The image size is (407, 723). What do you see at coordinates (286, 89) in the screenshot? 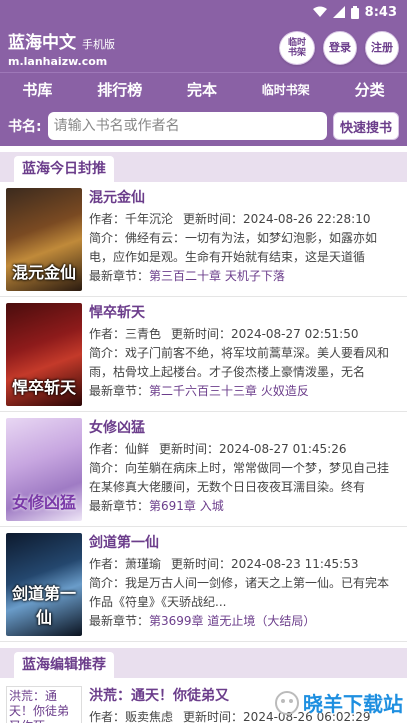
I see `nav-temp-shelf: 临时书架` at bounding box center [286, 89].